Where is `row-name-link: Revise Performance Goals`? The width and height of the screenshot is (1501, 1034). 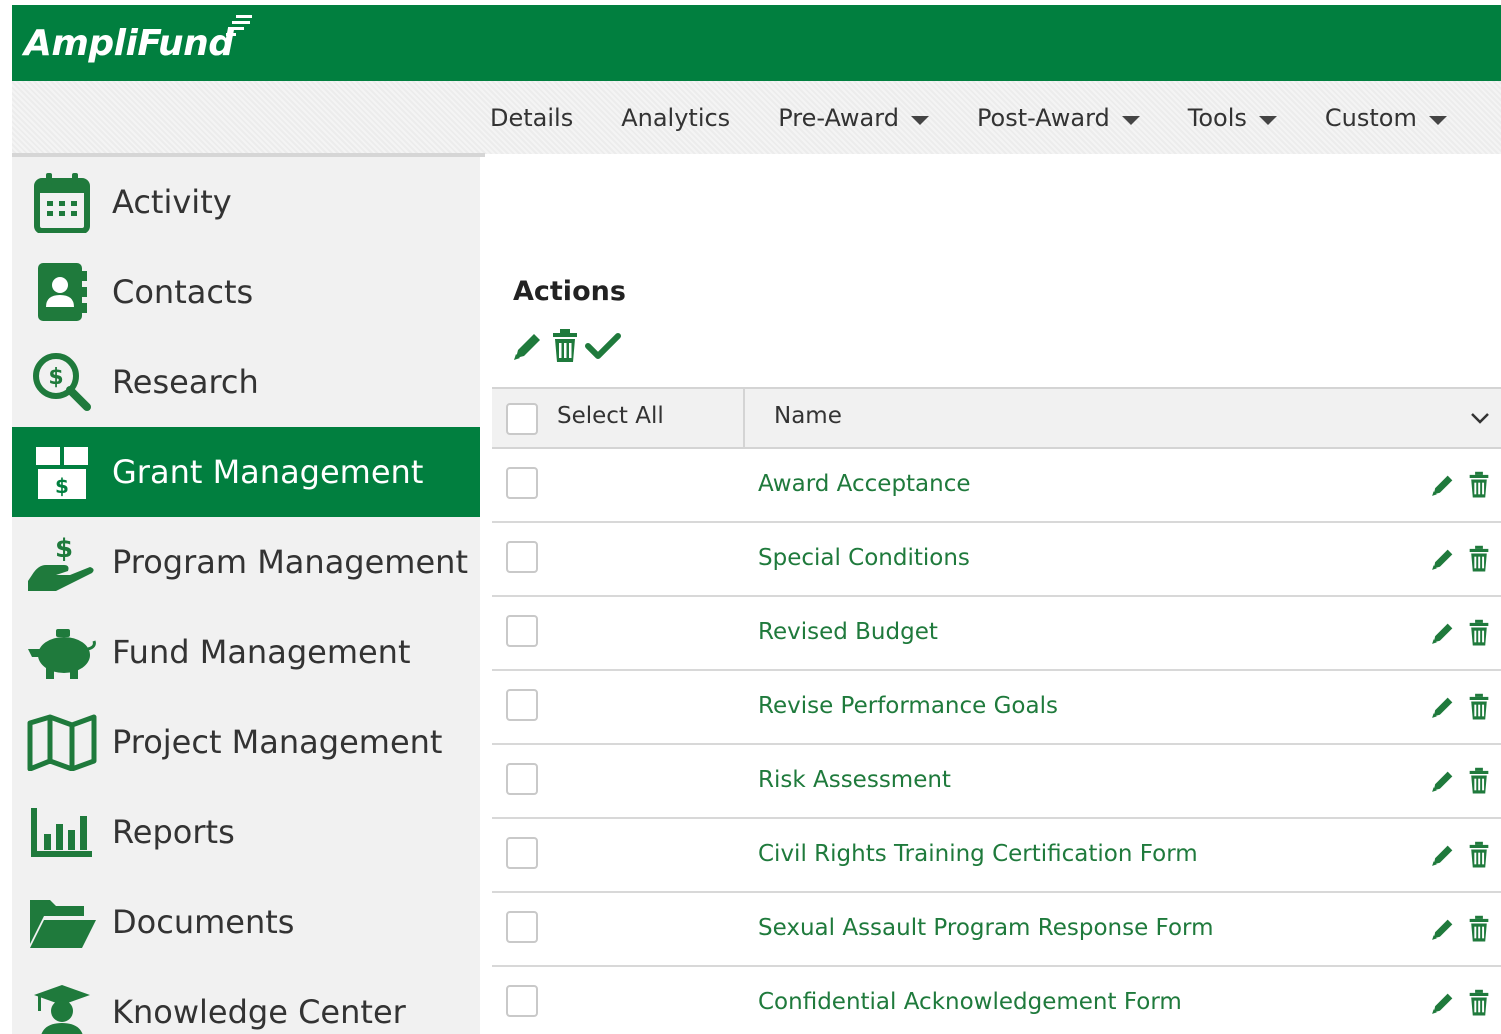
row-name-link: Revise Performance Goals is located at coordinates (908, 706).